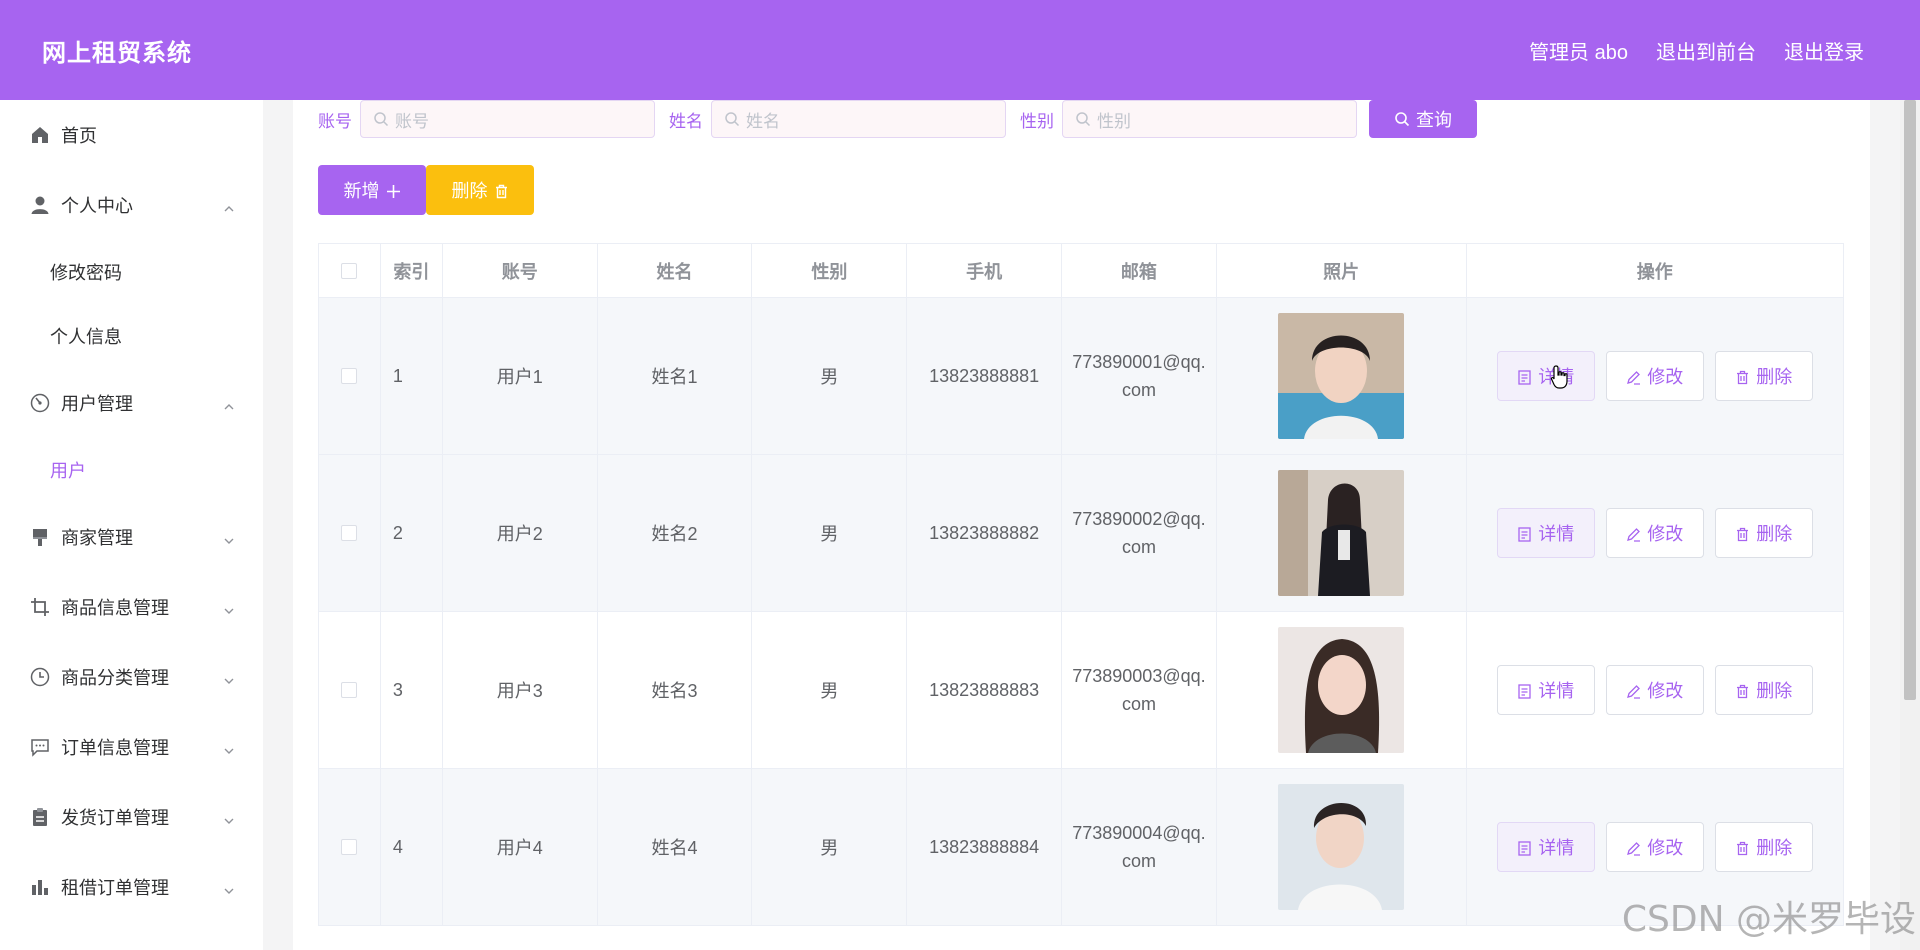 This screenshot has width=1920, height=950. I want to click on account-search-input: 账号, so click(507, 119).